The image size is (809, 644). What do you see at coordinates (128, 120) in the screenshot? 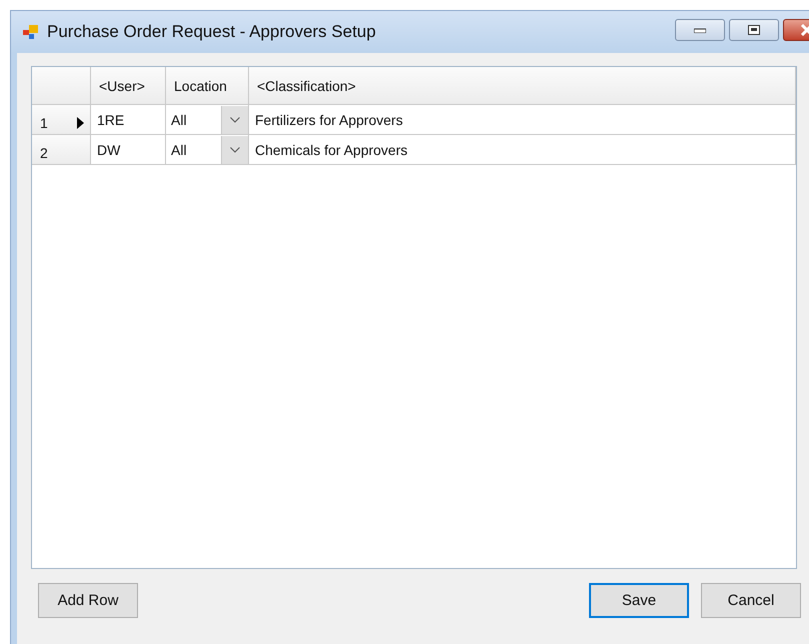
I see `table-cell: 1RE` at bounding box center [128, 120].